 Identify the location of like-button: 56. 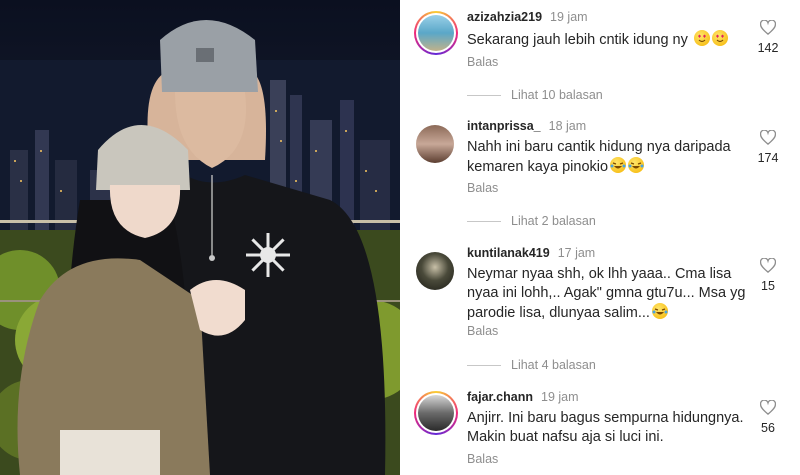
(768, 417).